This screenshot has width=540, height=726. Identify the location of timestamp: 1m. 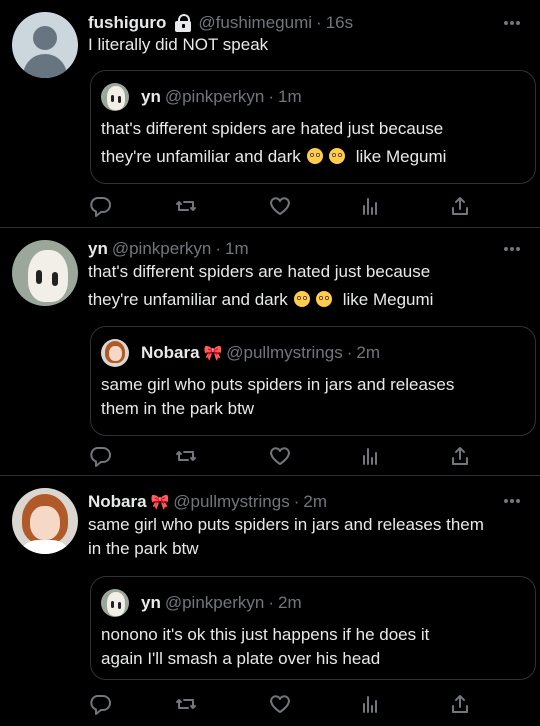
(237, 249).